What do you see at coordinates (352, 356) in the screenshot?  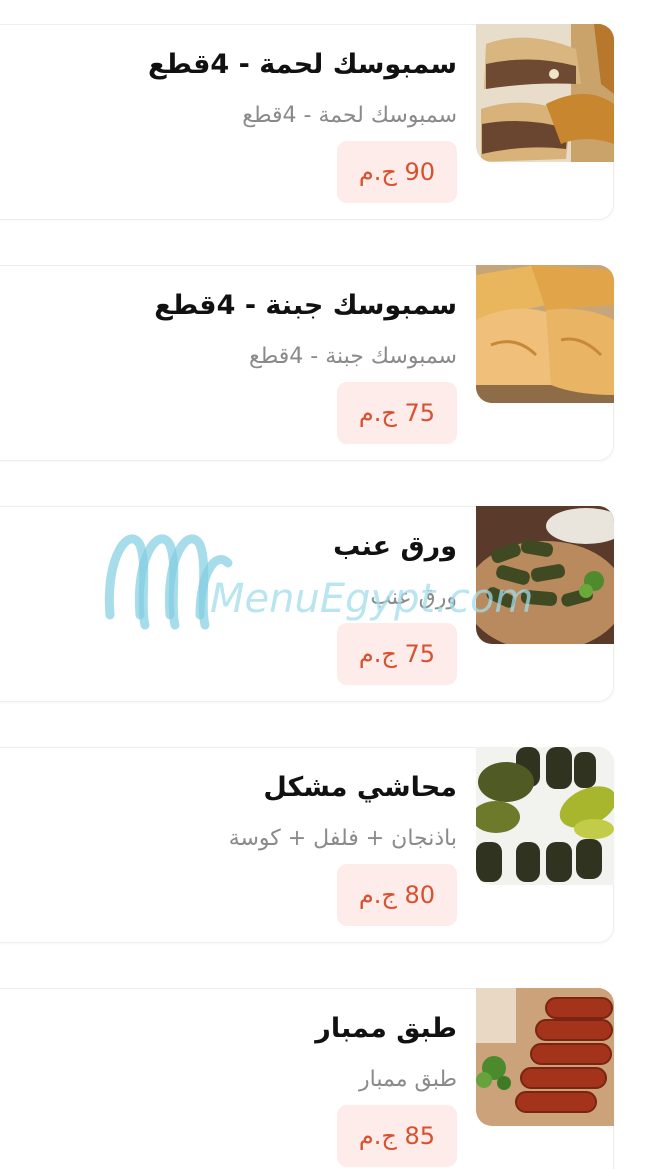 I see `item-description: سمبوسك جبنة - 4قطع` at bounding box center [352, 356].